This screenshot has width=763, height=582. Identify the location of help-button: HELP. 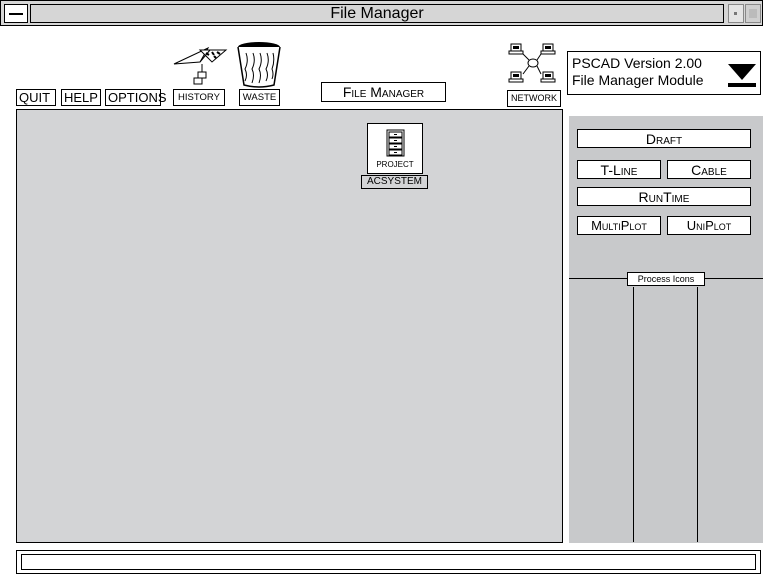
(81, 97).